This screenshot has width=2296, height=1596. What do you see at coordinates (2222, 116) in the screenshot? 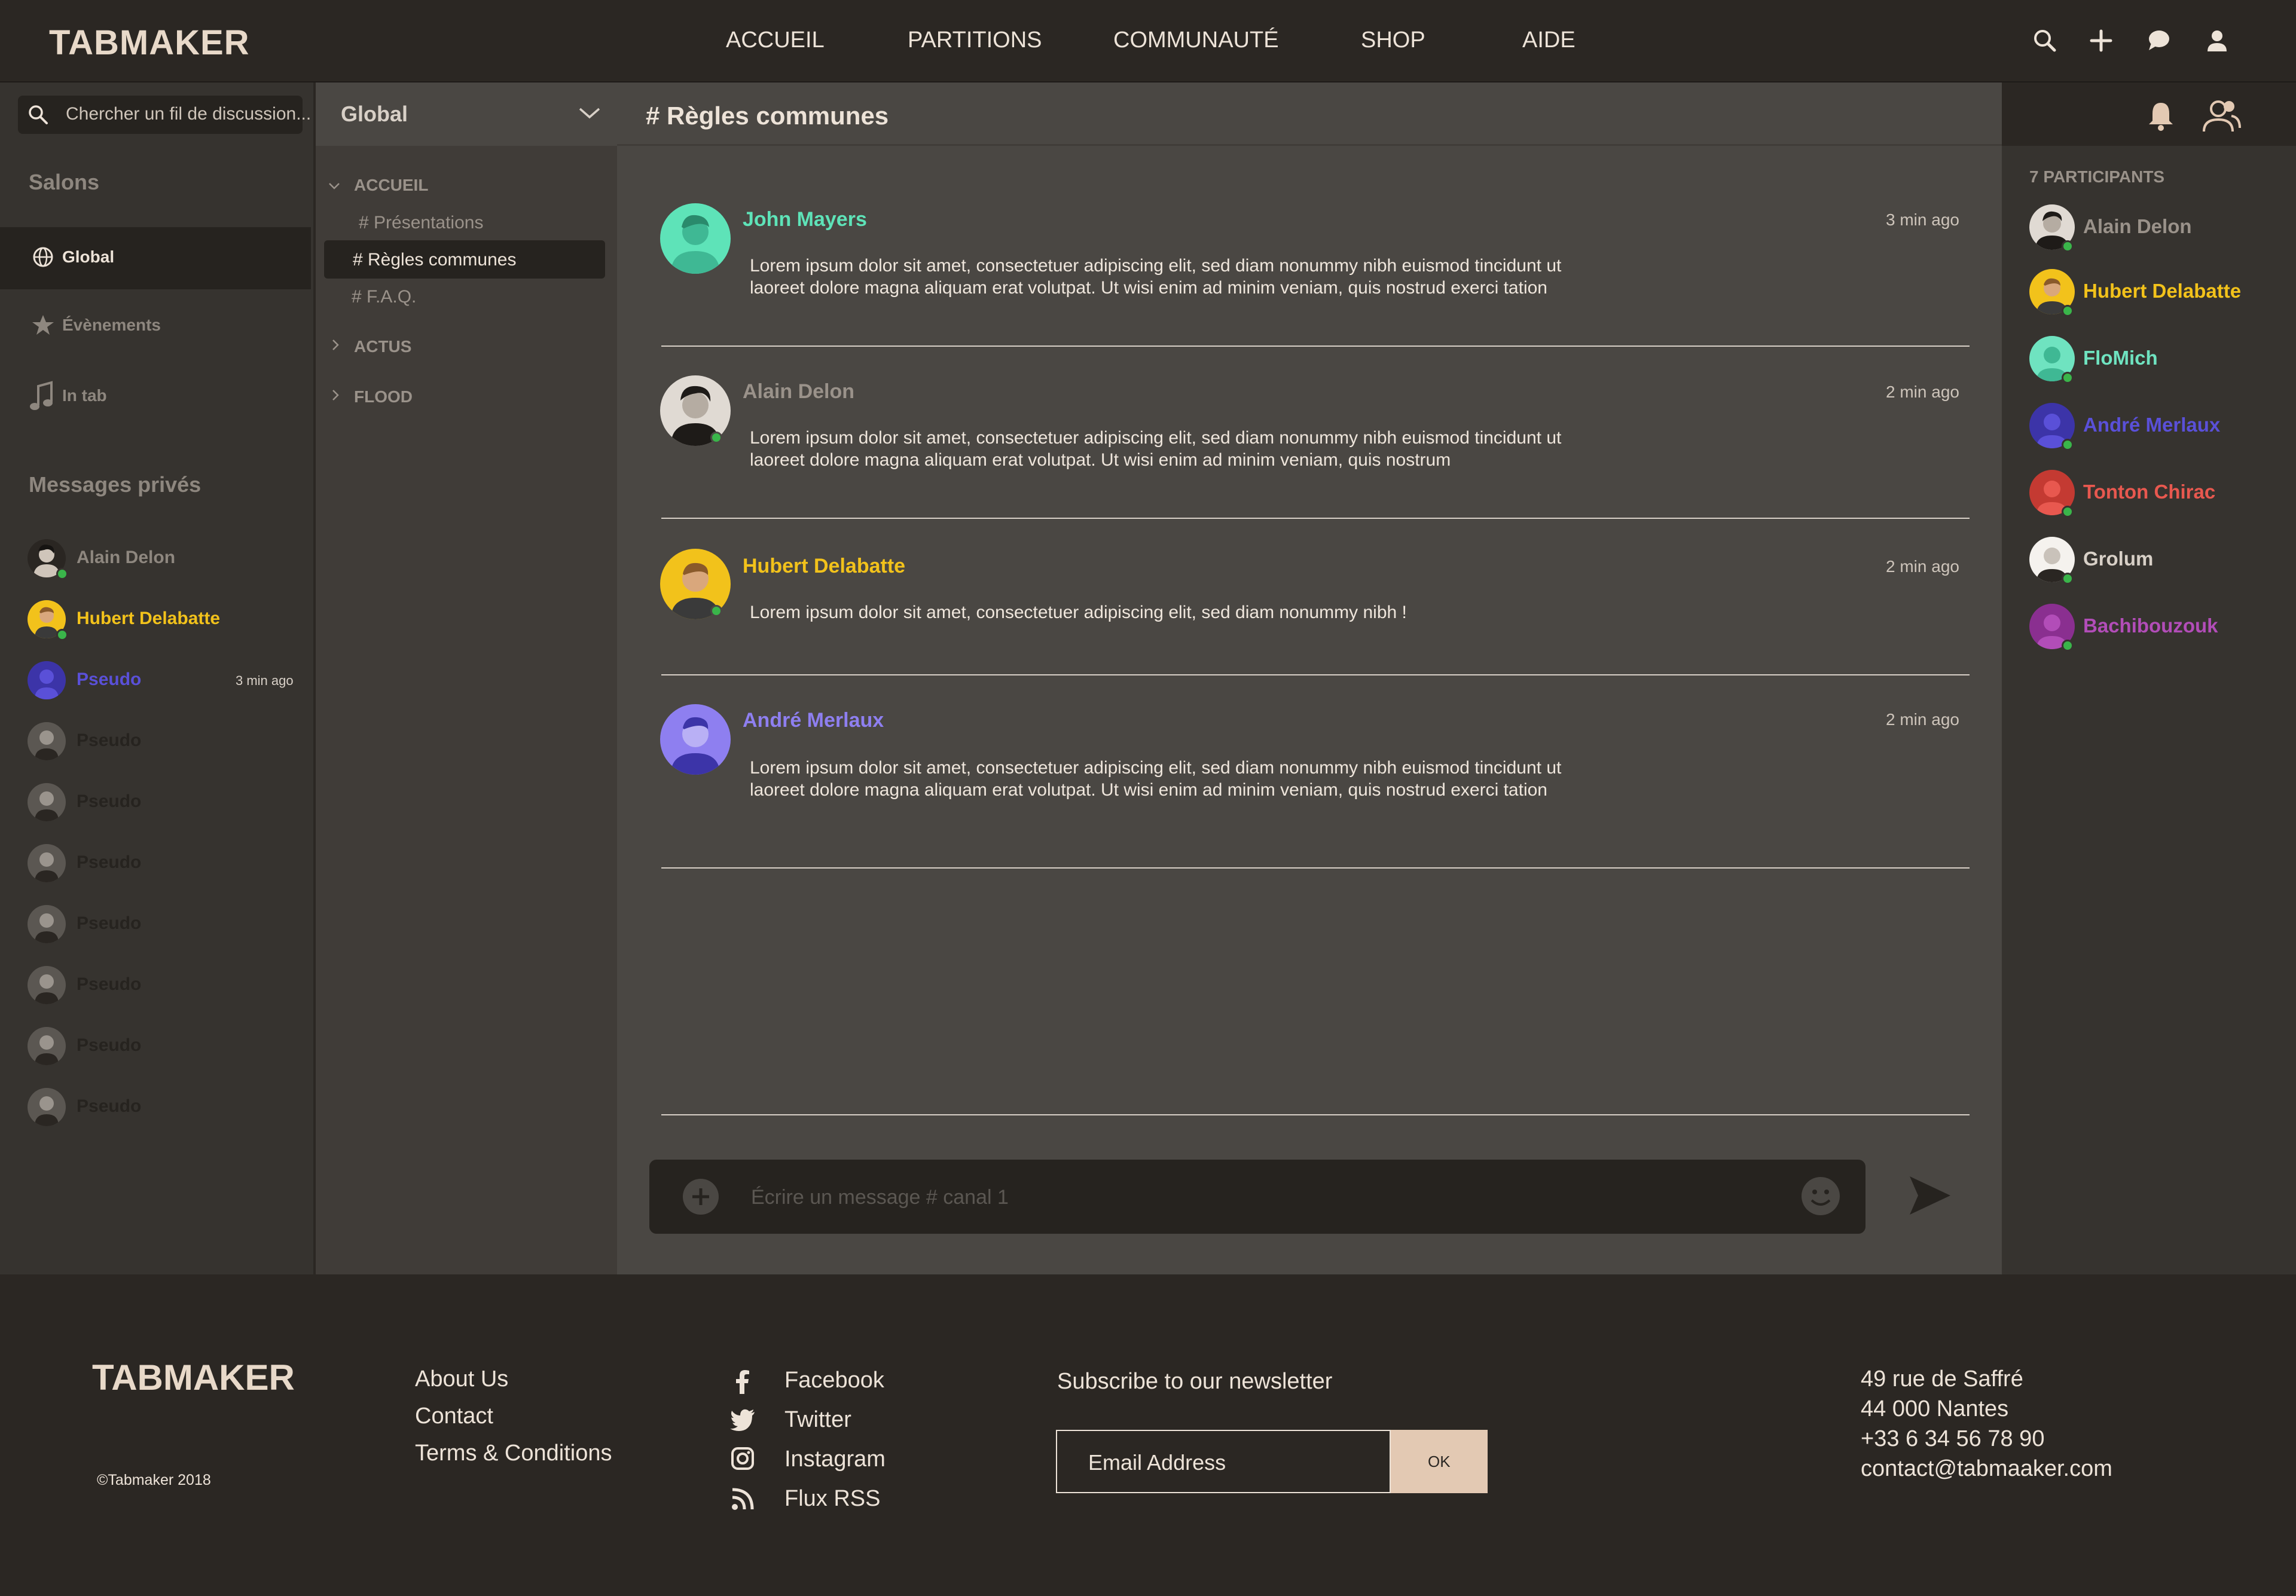
I see `participants-icon` at bounding box center [2222, 116].